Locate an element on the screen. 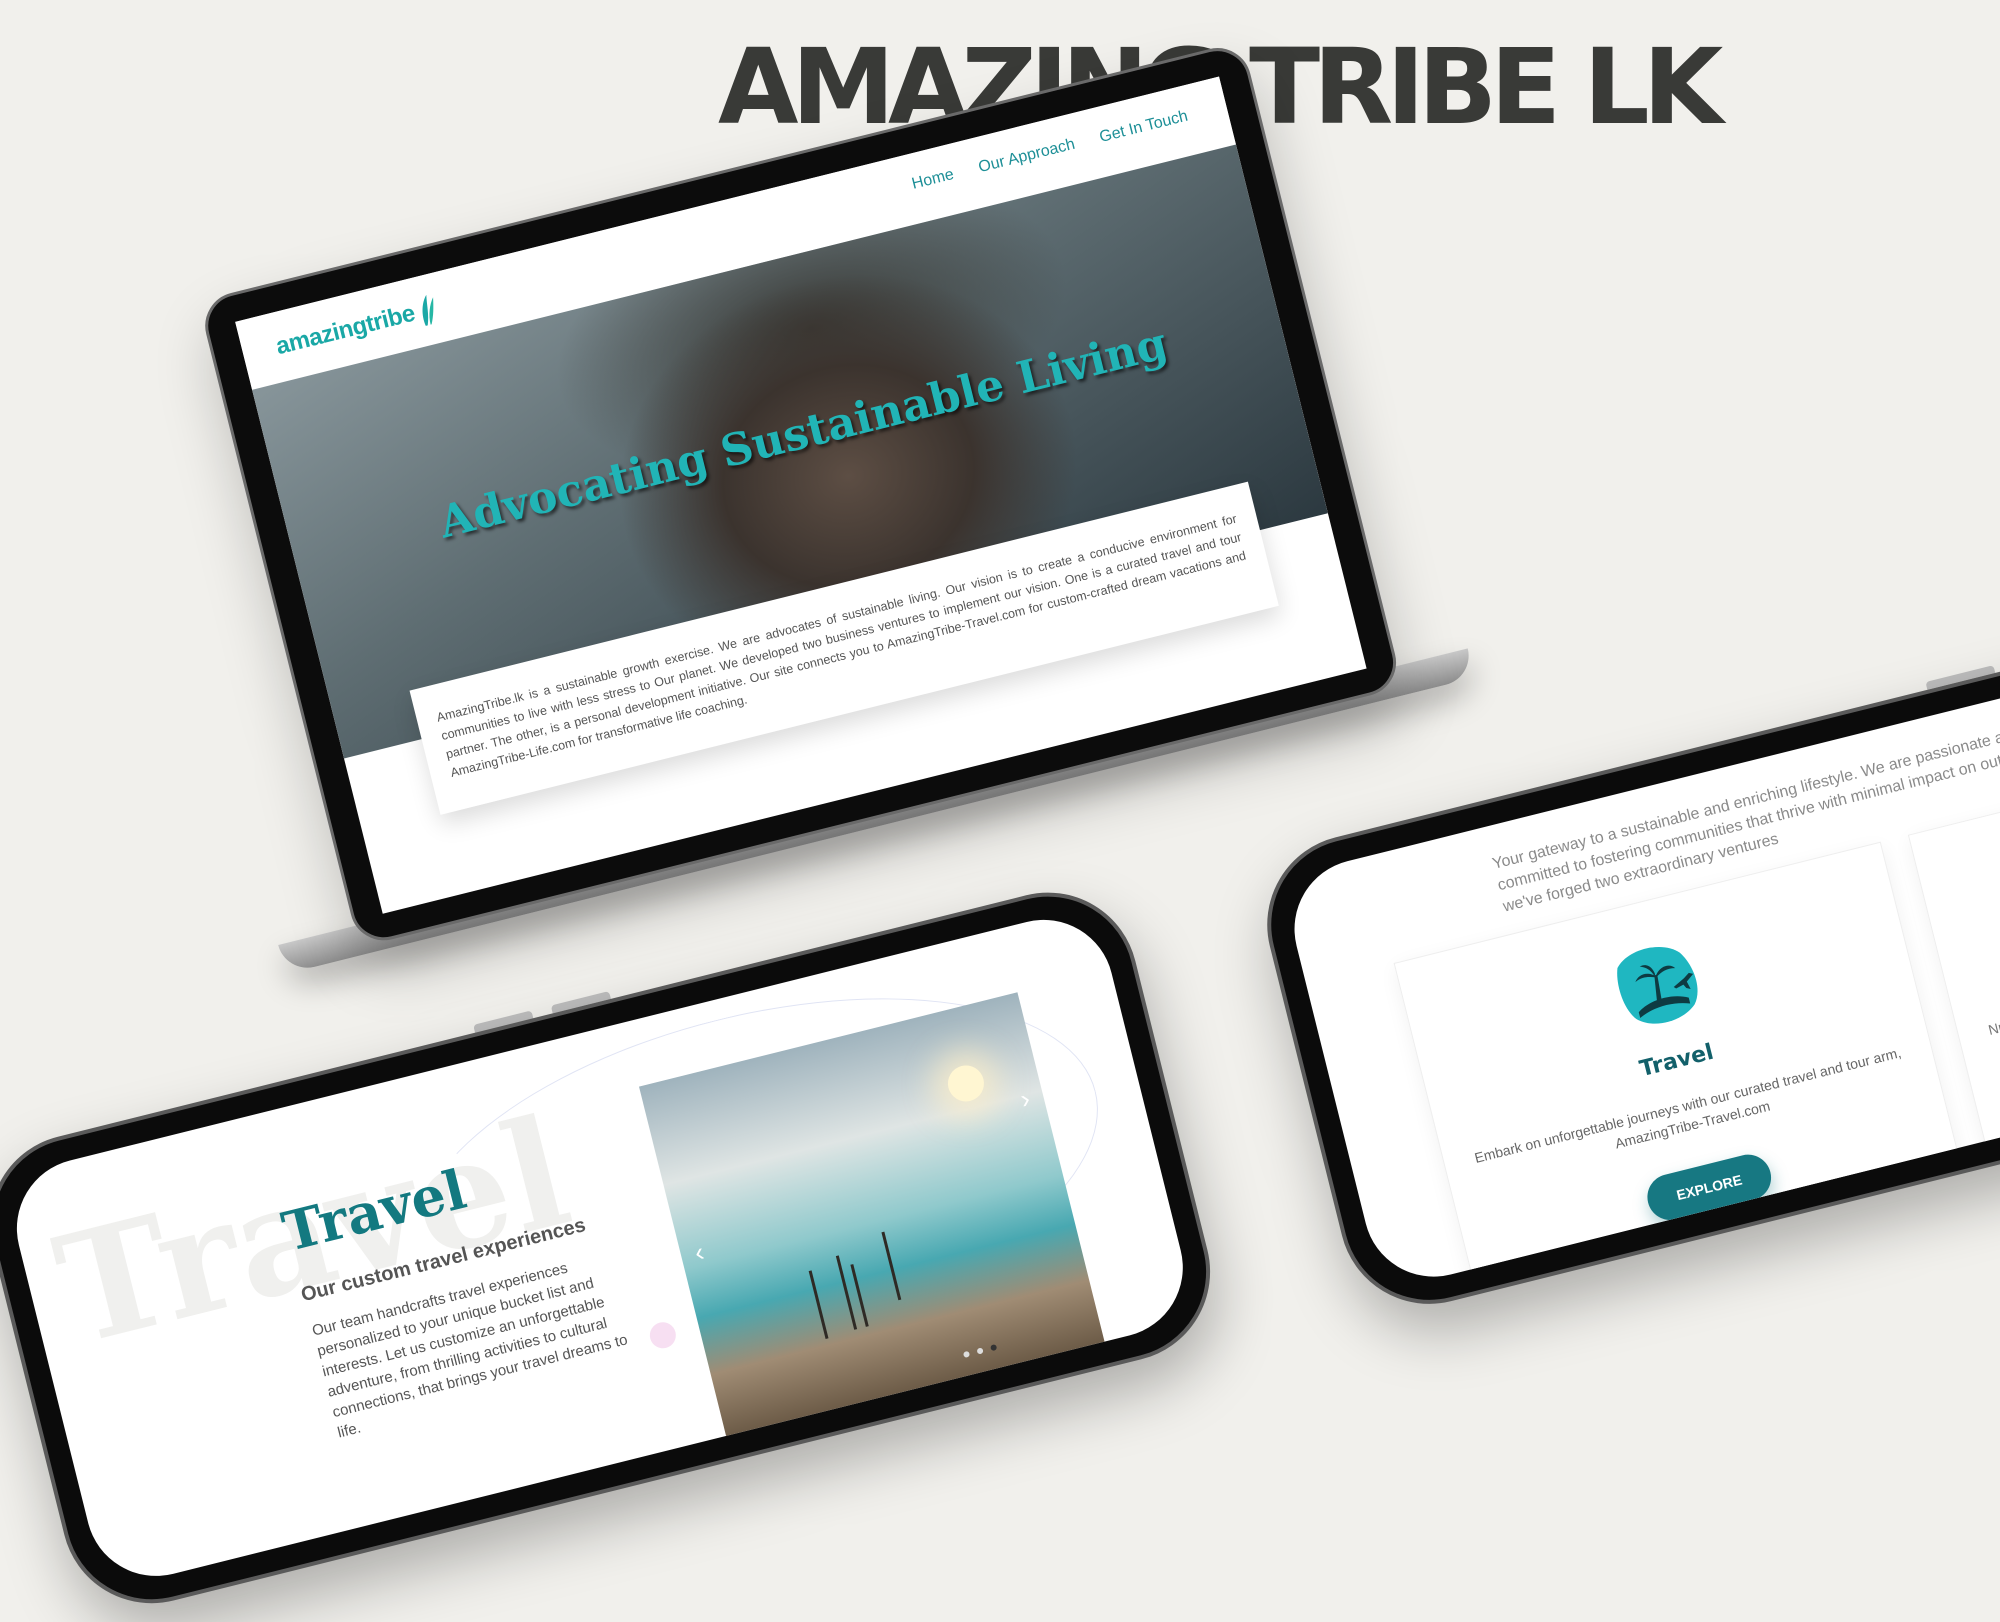 Image resolution: width=2000 pixels, height=1622 pixels. explore-button: EXPLORE is located at coordinates (1709, 1187).